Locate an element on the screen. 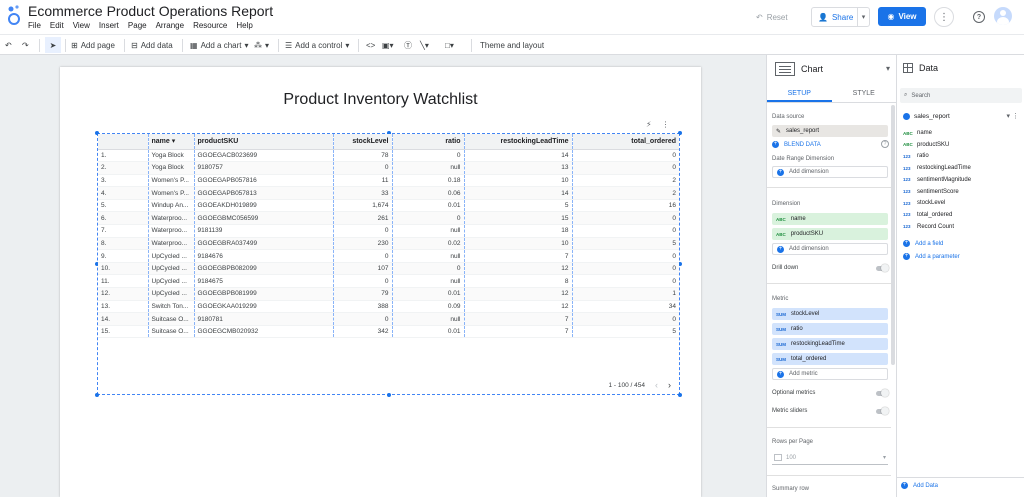 Image resolution: width=1024 pixels, height=497 pixels. field-item: 123 Record Count is located at coordinates (928, 227).